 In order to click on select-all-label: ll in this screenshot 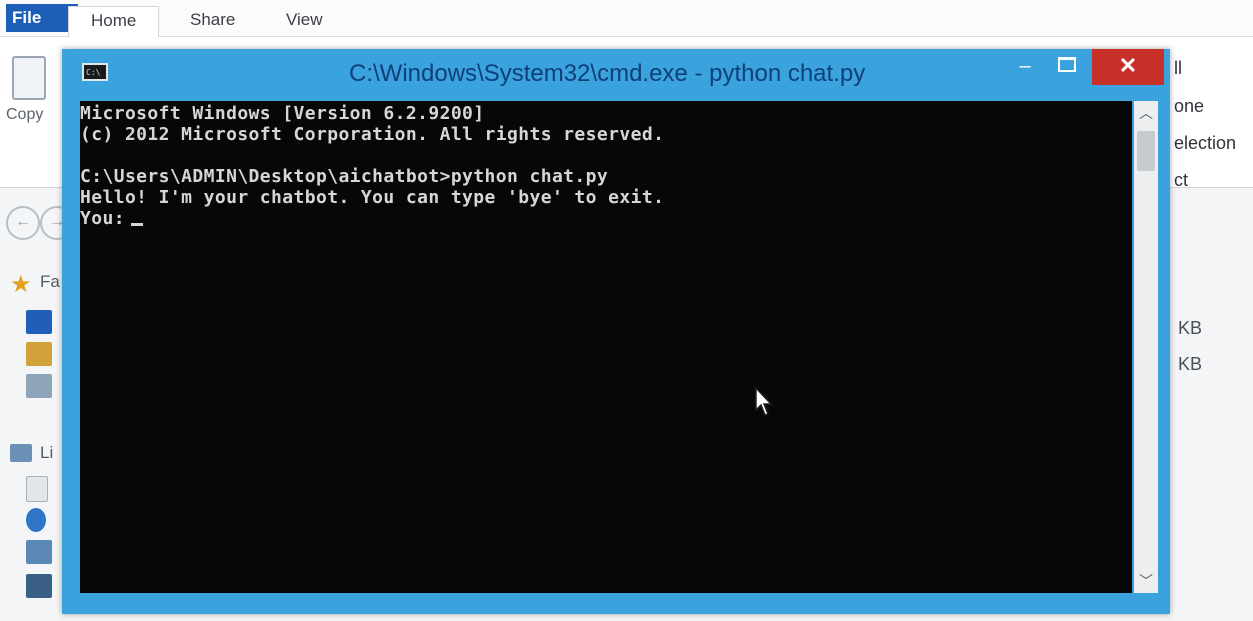, I will do `click(1178, 68)`.